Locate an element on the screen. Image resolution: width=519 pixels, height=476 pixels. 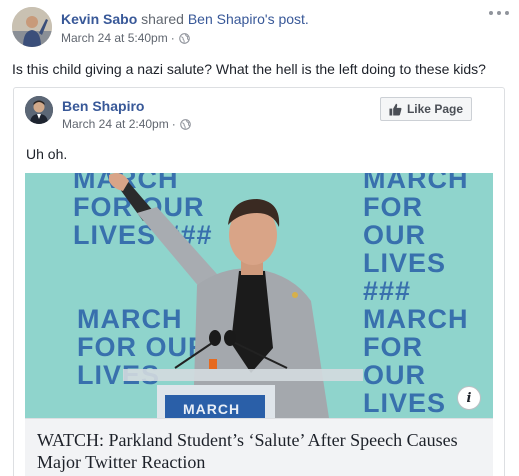
shared-post-timestamp: March 24 at 2:40pm is located at coordinates (115, 124).